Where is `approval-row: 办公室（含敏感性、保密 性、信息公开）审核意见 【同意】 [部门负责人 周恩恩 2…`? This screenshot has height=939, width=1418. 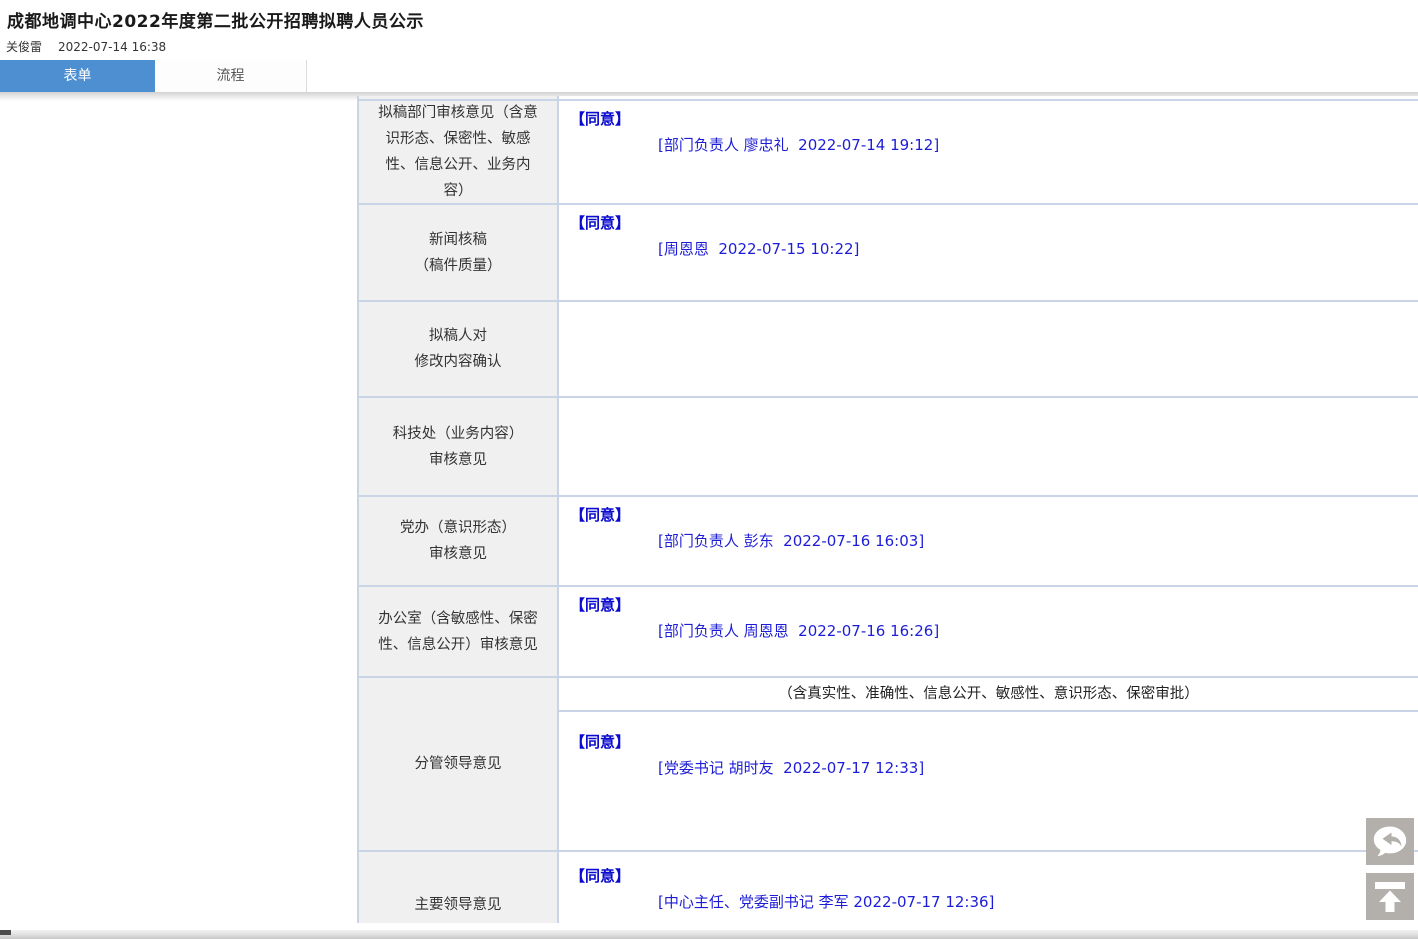
approval-row: 办公室（含敏感性、保密 性、信息公开）审核意见 【同意】 [部门负责人 周恩恩 2… is located at coordinates (888, 632).